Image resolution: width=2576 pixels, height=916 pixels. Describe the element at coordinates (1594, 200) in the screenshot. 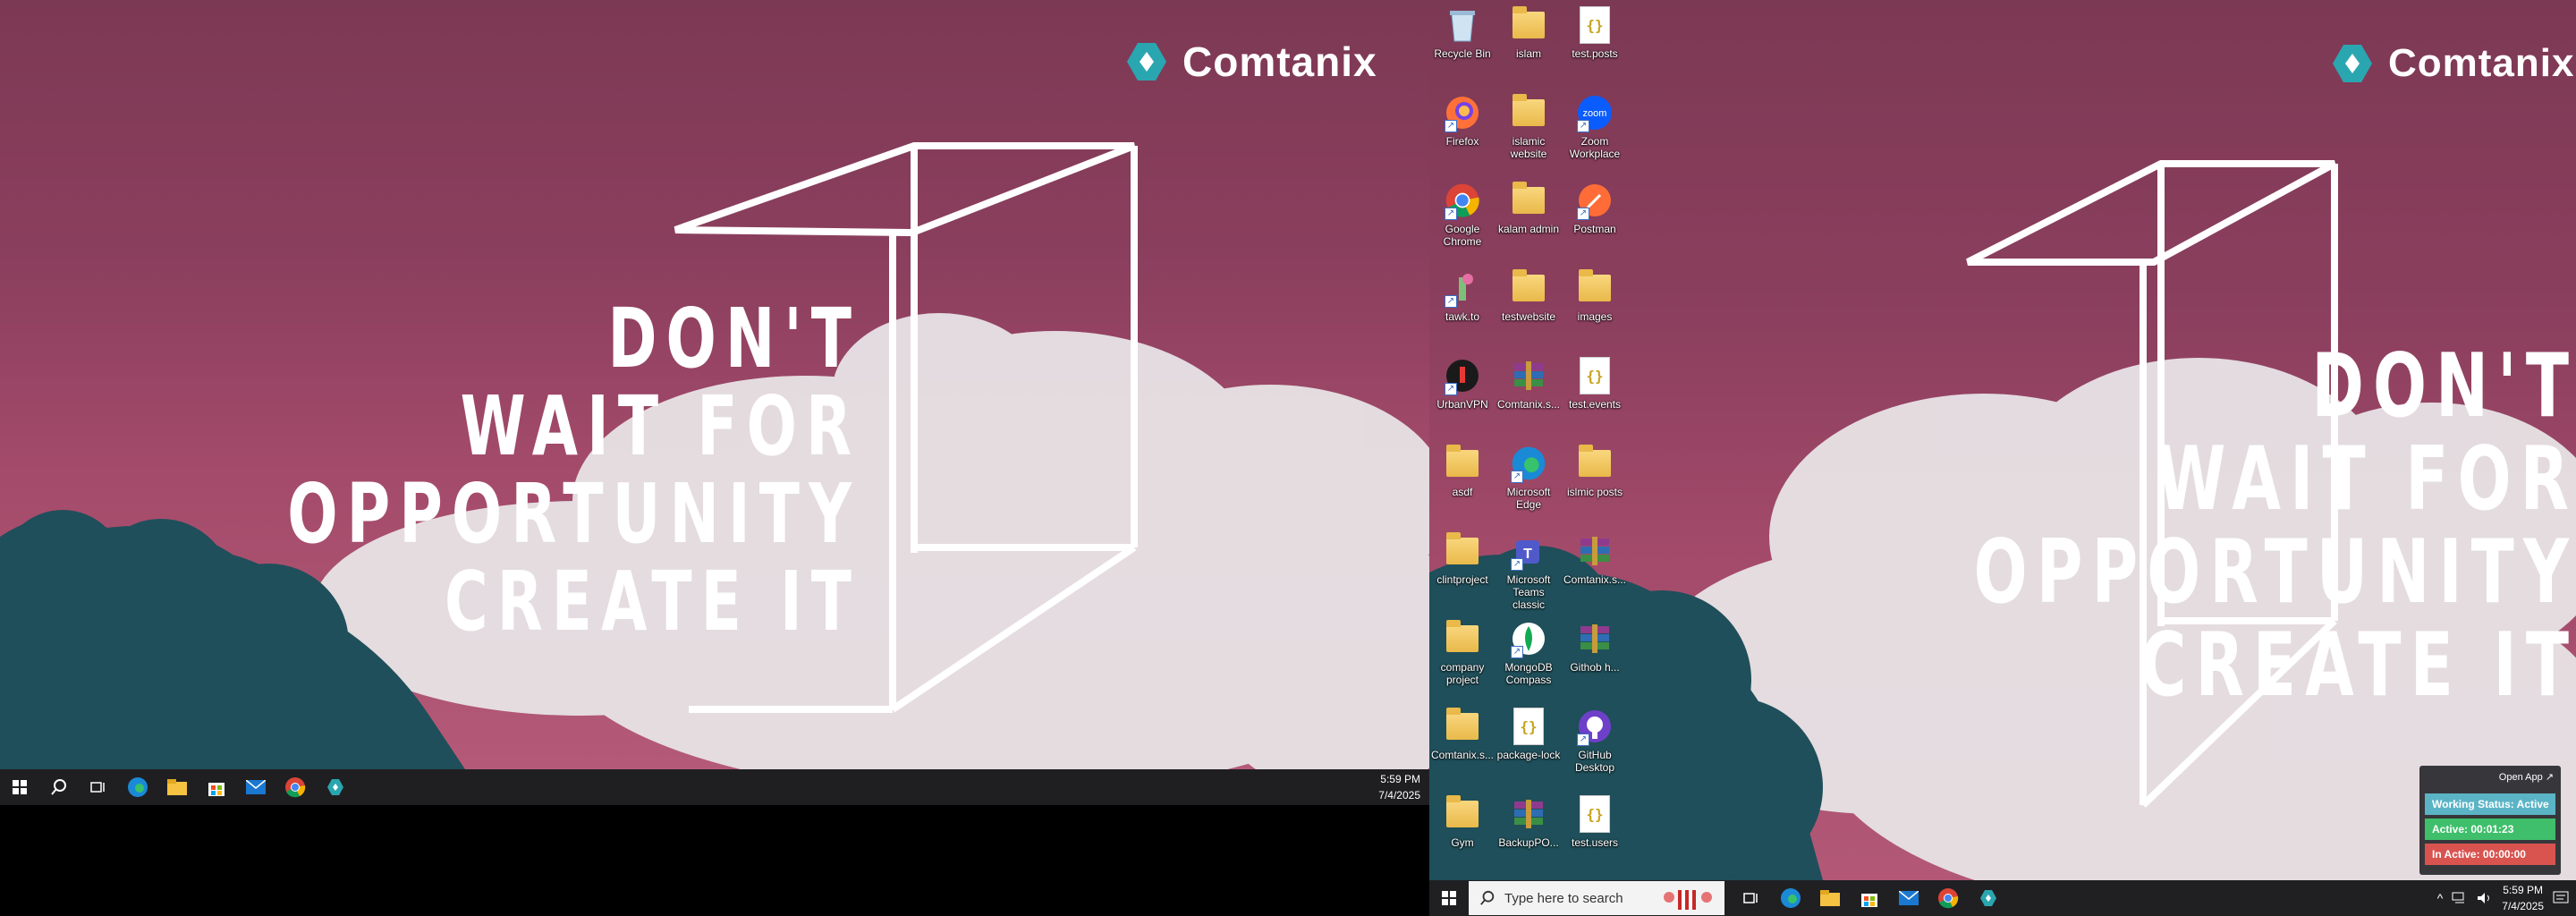

I see `postman-desktop-icon: ↗` at that location.